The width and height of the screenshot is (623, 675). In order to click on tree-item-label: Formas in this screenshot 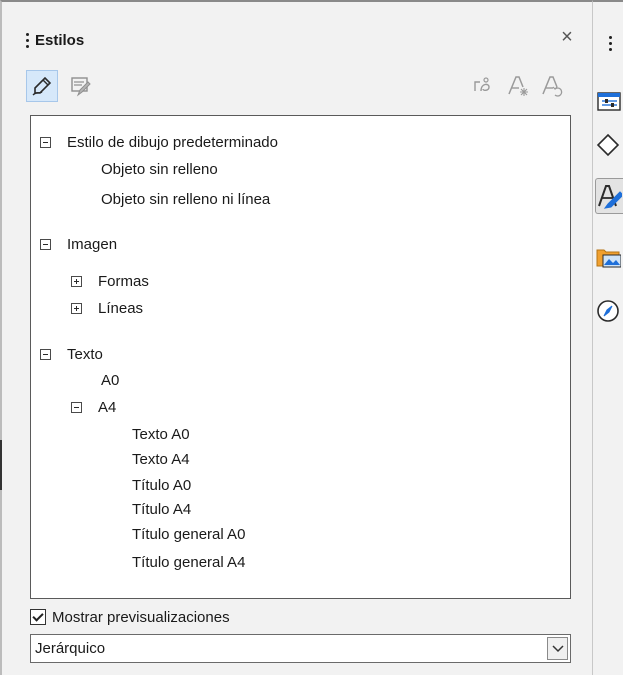, I will do `click(123, 281)`.